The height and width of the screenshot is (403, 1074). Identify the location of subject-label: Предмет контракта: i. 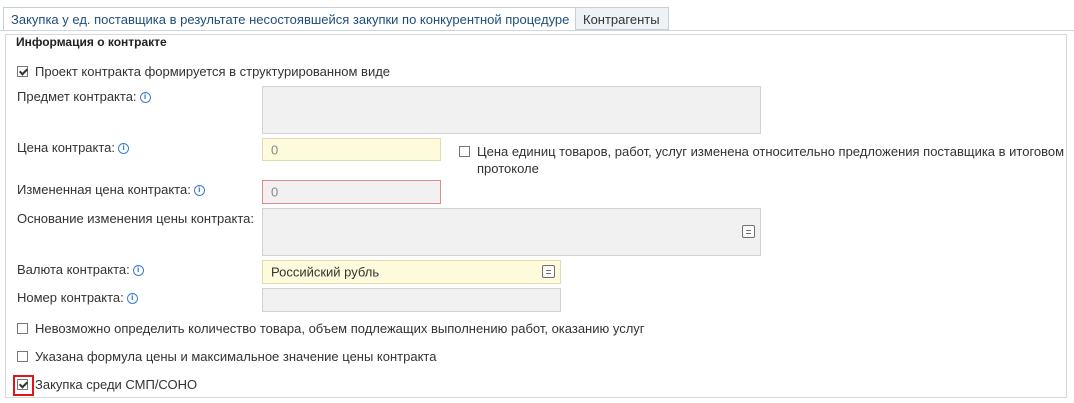
(84, 96).